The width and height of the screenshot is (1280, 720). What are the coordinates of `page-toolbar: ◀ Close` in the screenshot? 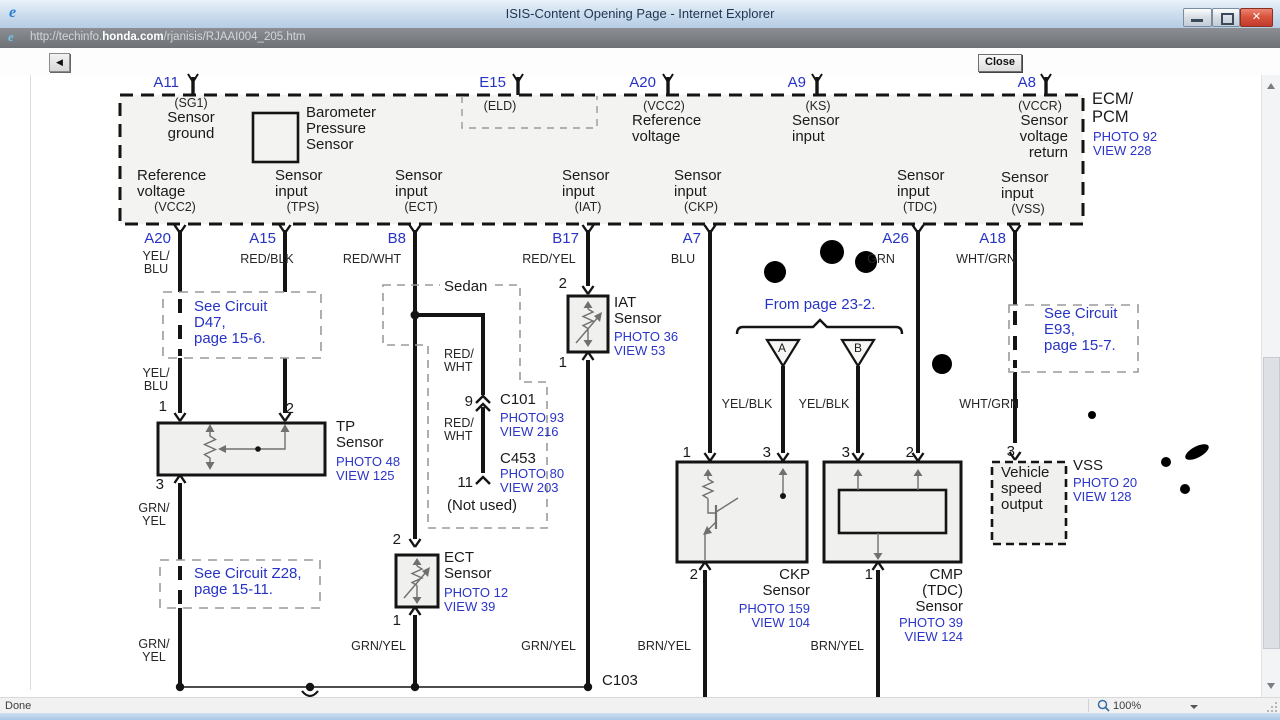 It's located at (640, 62).